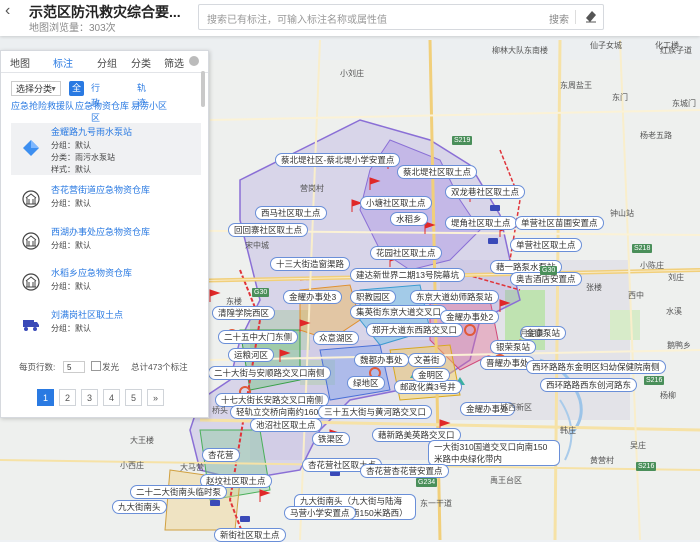 This screenshot has height=542, width=700. What do you see at coordinates (462, 140) in the screenshot?
I see `road-shield: S219` at bounding box center [462, 140].